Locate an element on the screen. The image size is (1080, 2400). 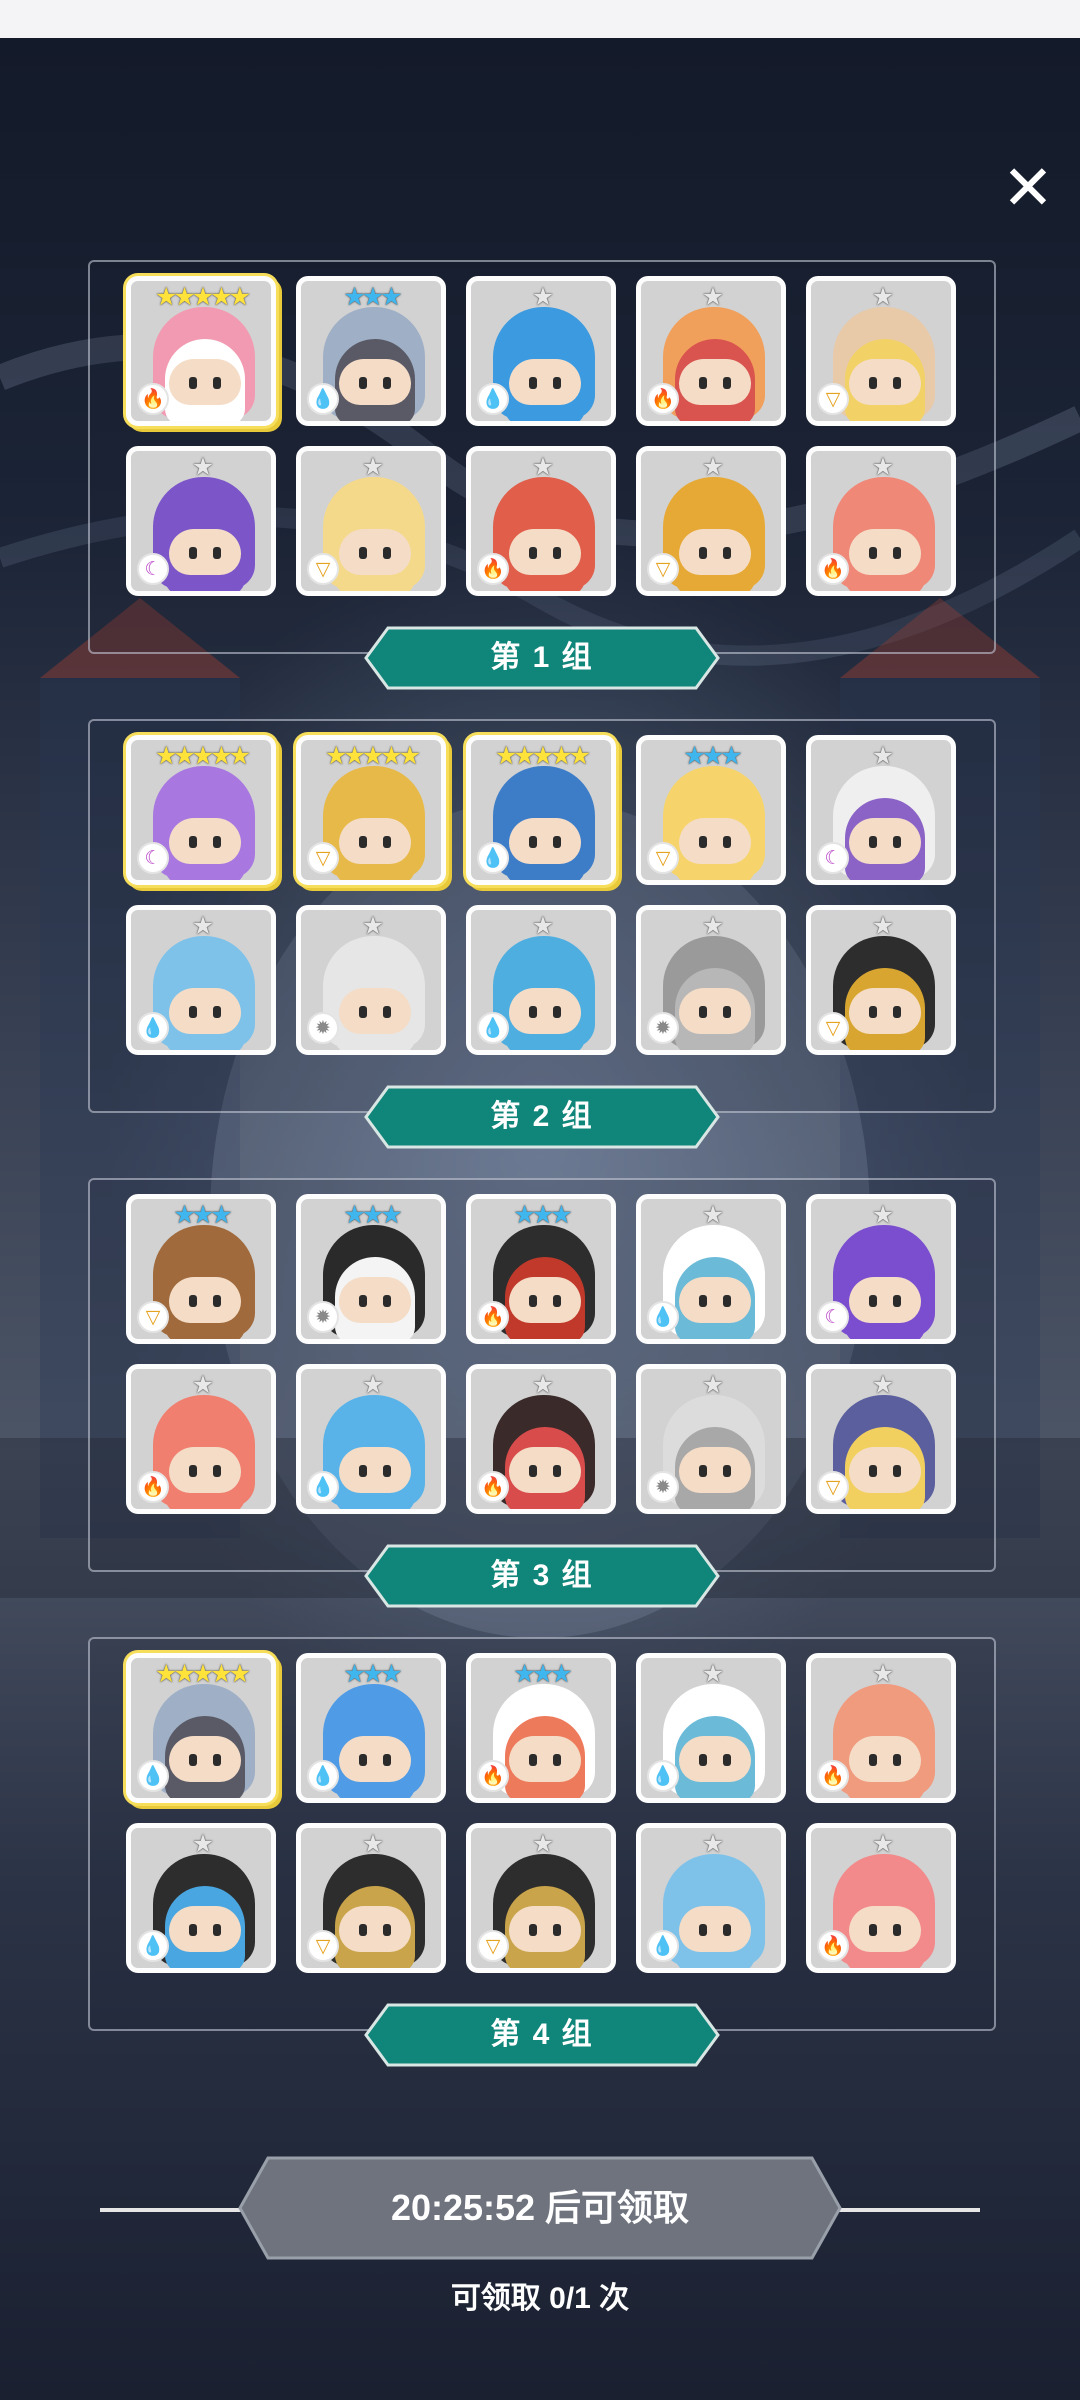
group-label-button: 第 1 组 is located at coordinates (542, 658).